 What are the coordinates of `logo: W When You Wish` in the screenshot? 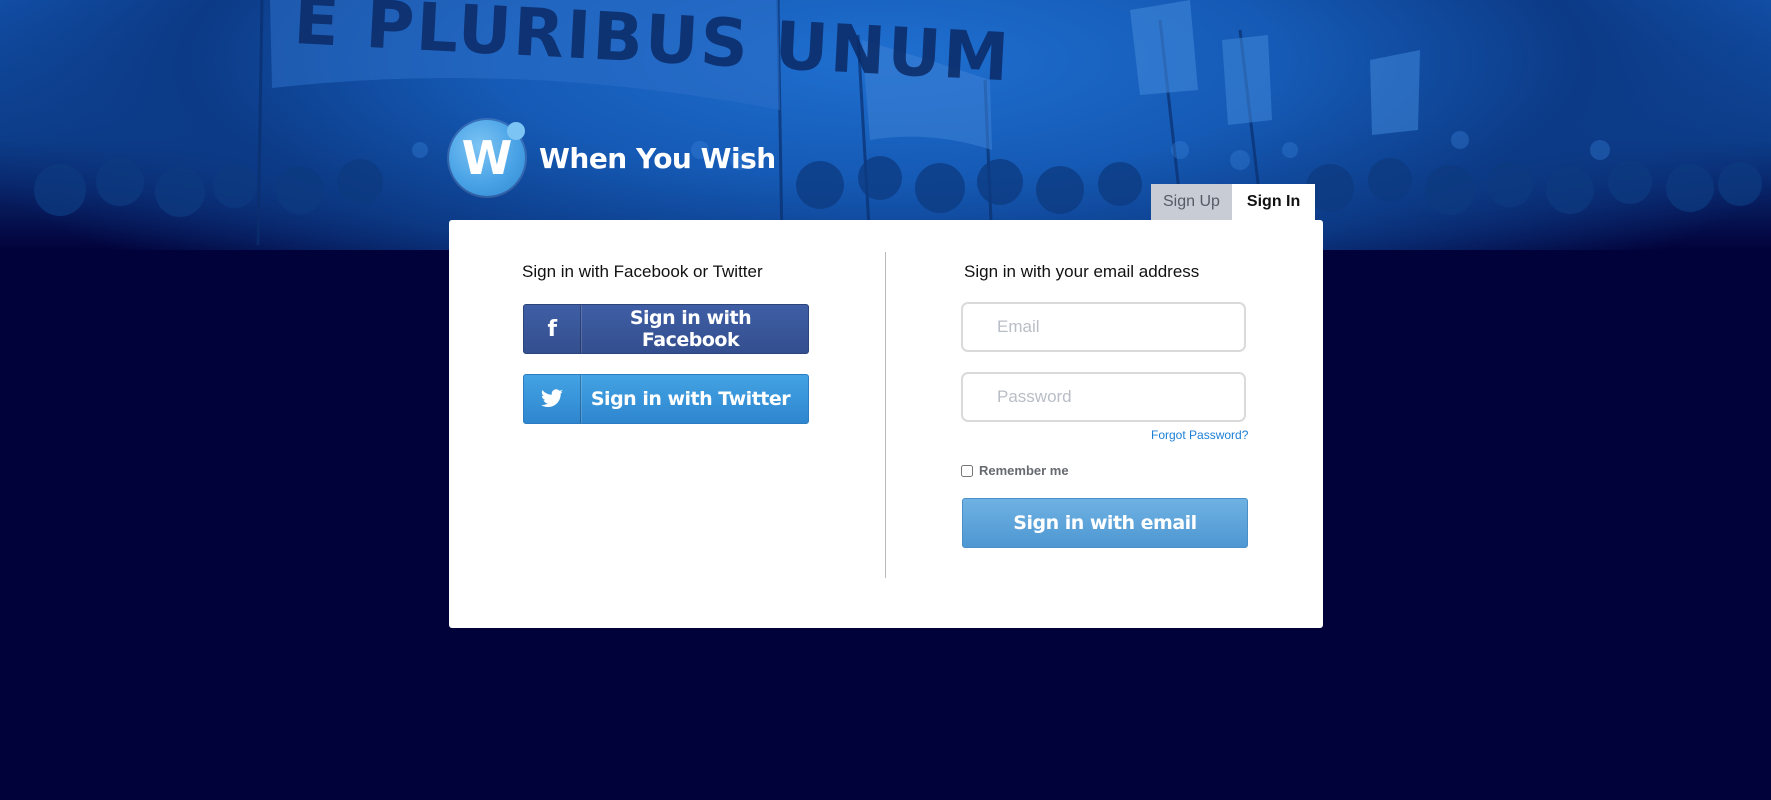 It's located at (612, 158).